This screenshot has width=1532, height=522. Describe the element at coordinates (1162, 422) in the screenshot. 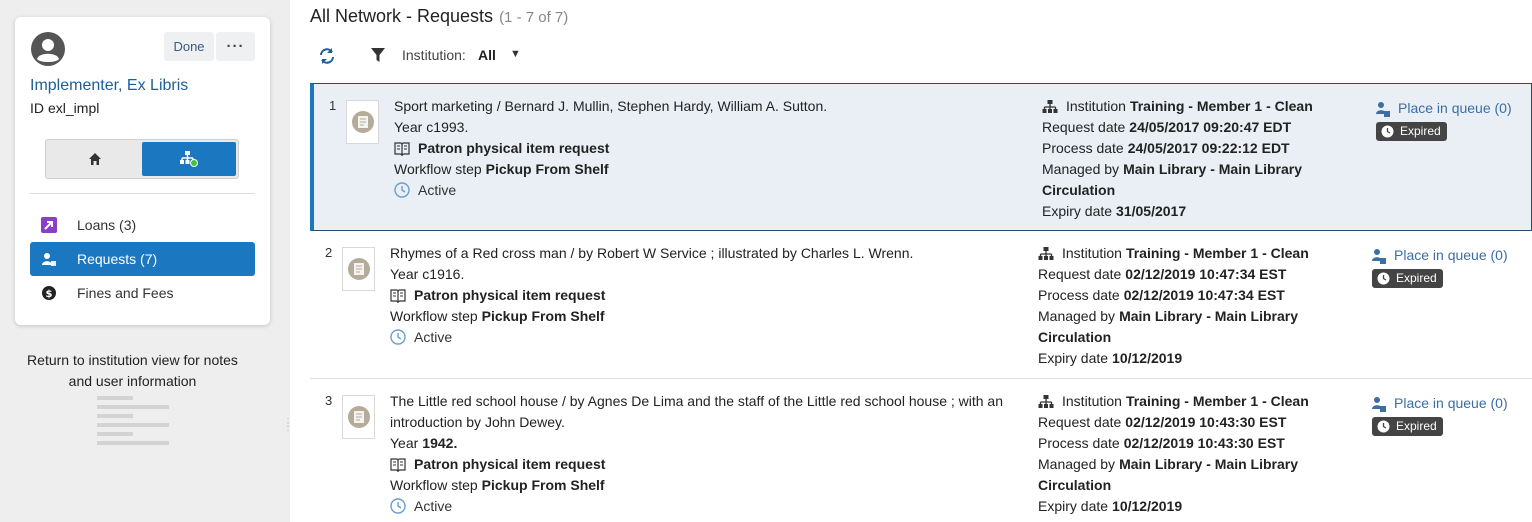

I see `request-date: Request date 02/12/2019 10:43:30 EST` at that location.